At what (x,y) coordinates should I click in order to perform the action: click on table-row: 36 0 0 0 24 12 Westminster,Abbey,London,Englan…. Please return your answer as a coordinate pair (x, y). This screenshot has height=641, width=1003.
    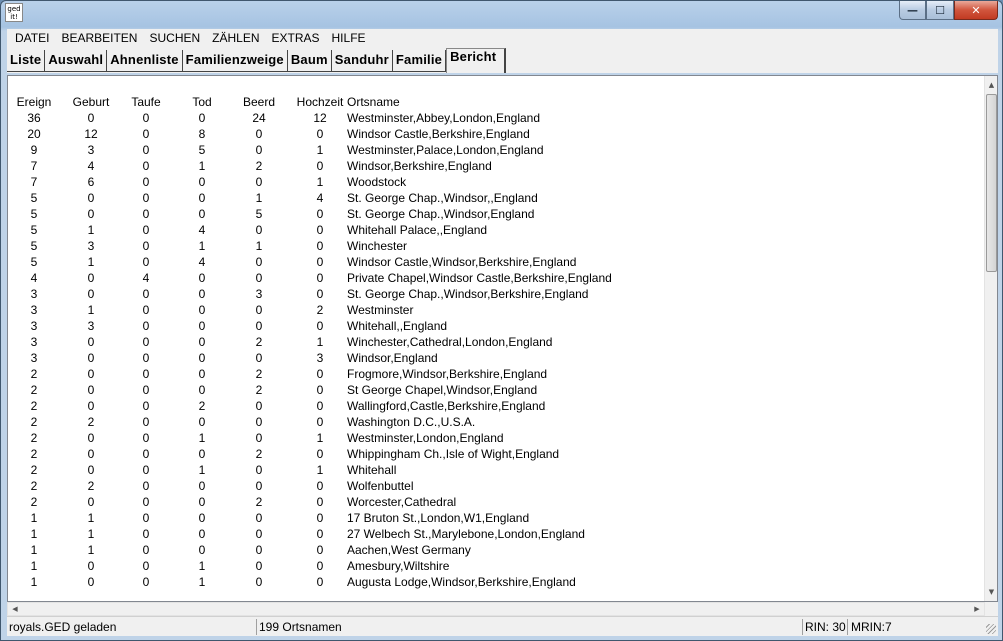
    Looking at the image, I should click on (497, 118).